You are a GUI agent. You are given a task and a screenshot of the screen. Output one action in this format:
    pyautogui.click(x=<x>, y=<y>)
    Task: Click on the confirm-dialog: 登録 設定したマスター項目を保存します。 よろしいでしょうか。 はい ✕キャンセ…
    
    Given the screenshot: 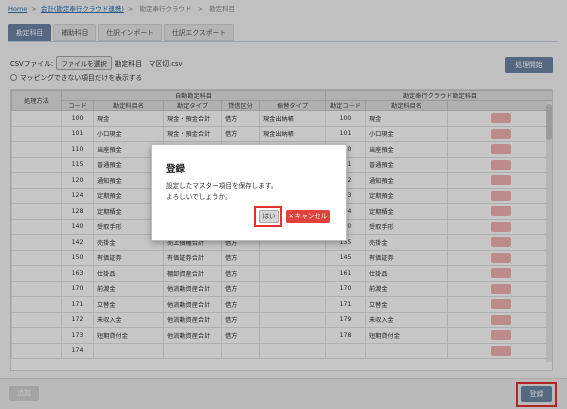 What is the action you would take?
    pyautogui.click(x=249, y=192)
    